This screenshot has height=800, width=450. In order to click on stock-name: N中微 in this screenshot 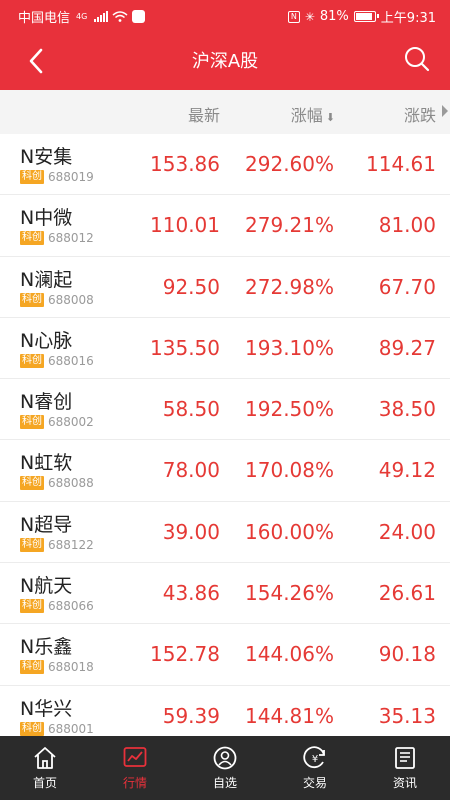, I will do `click(46, 218)`.